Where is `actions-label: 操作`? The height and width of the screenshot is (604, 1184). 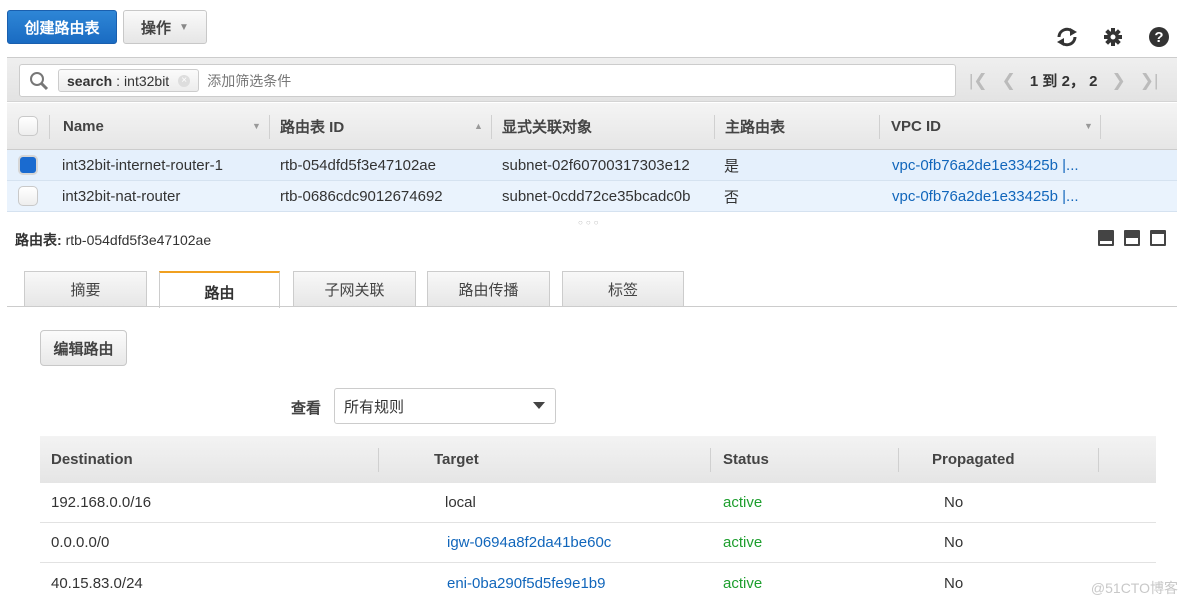 actions-label: 操作 is located at coordinates (156, 28).